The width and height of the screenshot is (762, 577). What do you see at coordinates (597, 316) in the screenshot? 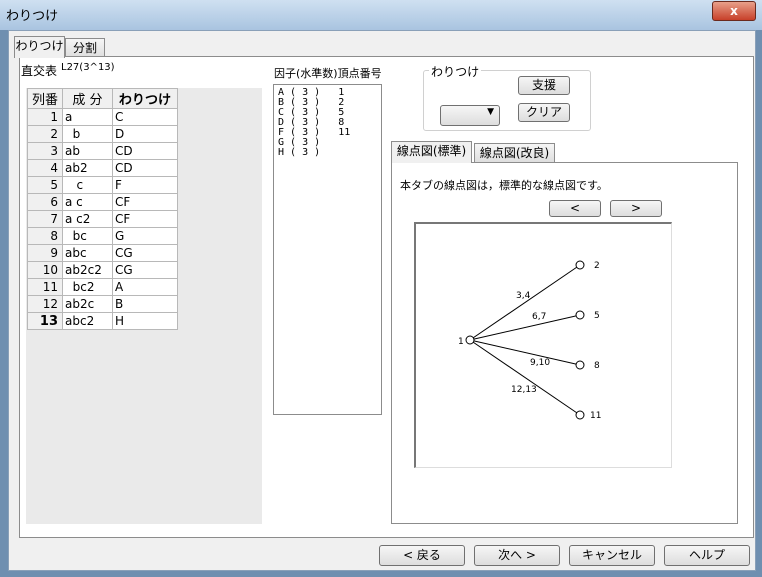
I see `graph-node-label: 5` at bounding box center [597, 316].